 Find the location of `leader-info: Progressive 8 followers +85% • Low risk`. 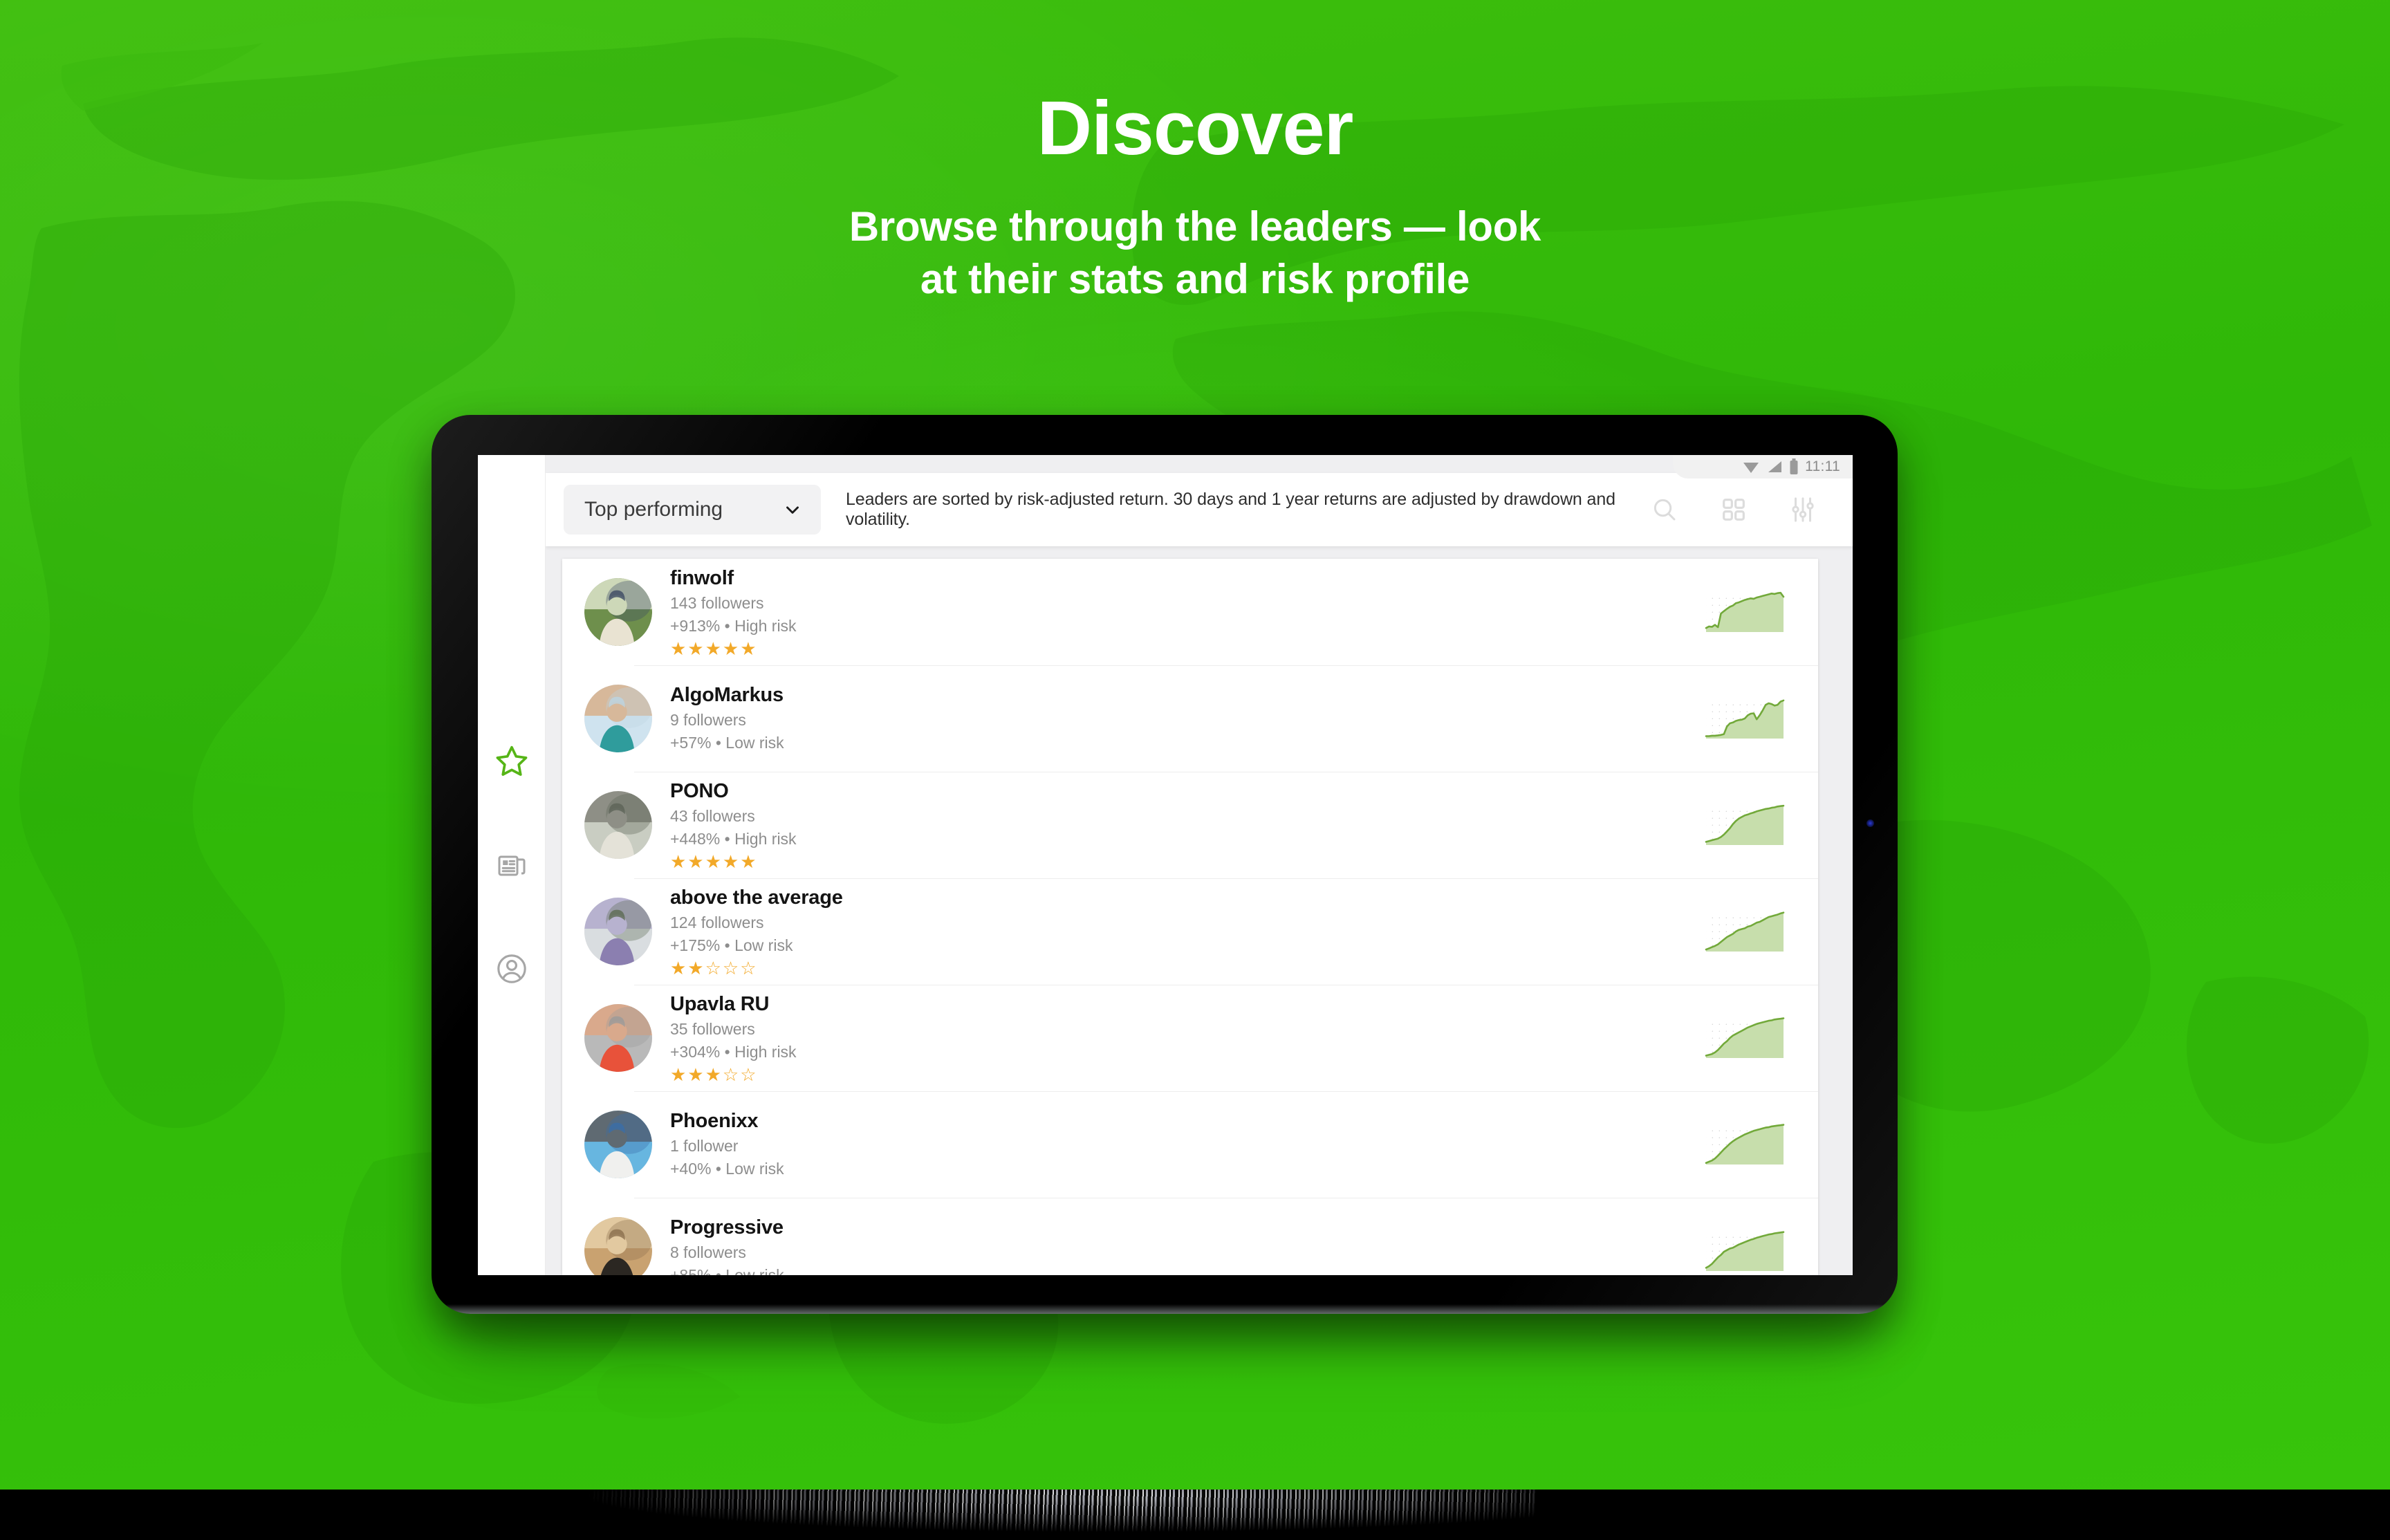

leader-info: Progressive 8 followers +85% • Low risk is located at coordinates (1187, 1245).